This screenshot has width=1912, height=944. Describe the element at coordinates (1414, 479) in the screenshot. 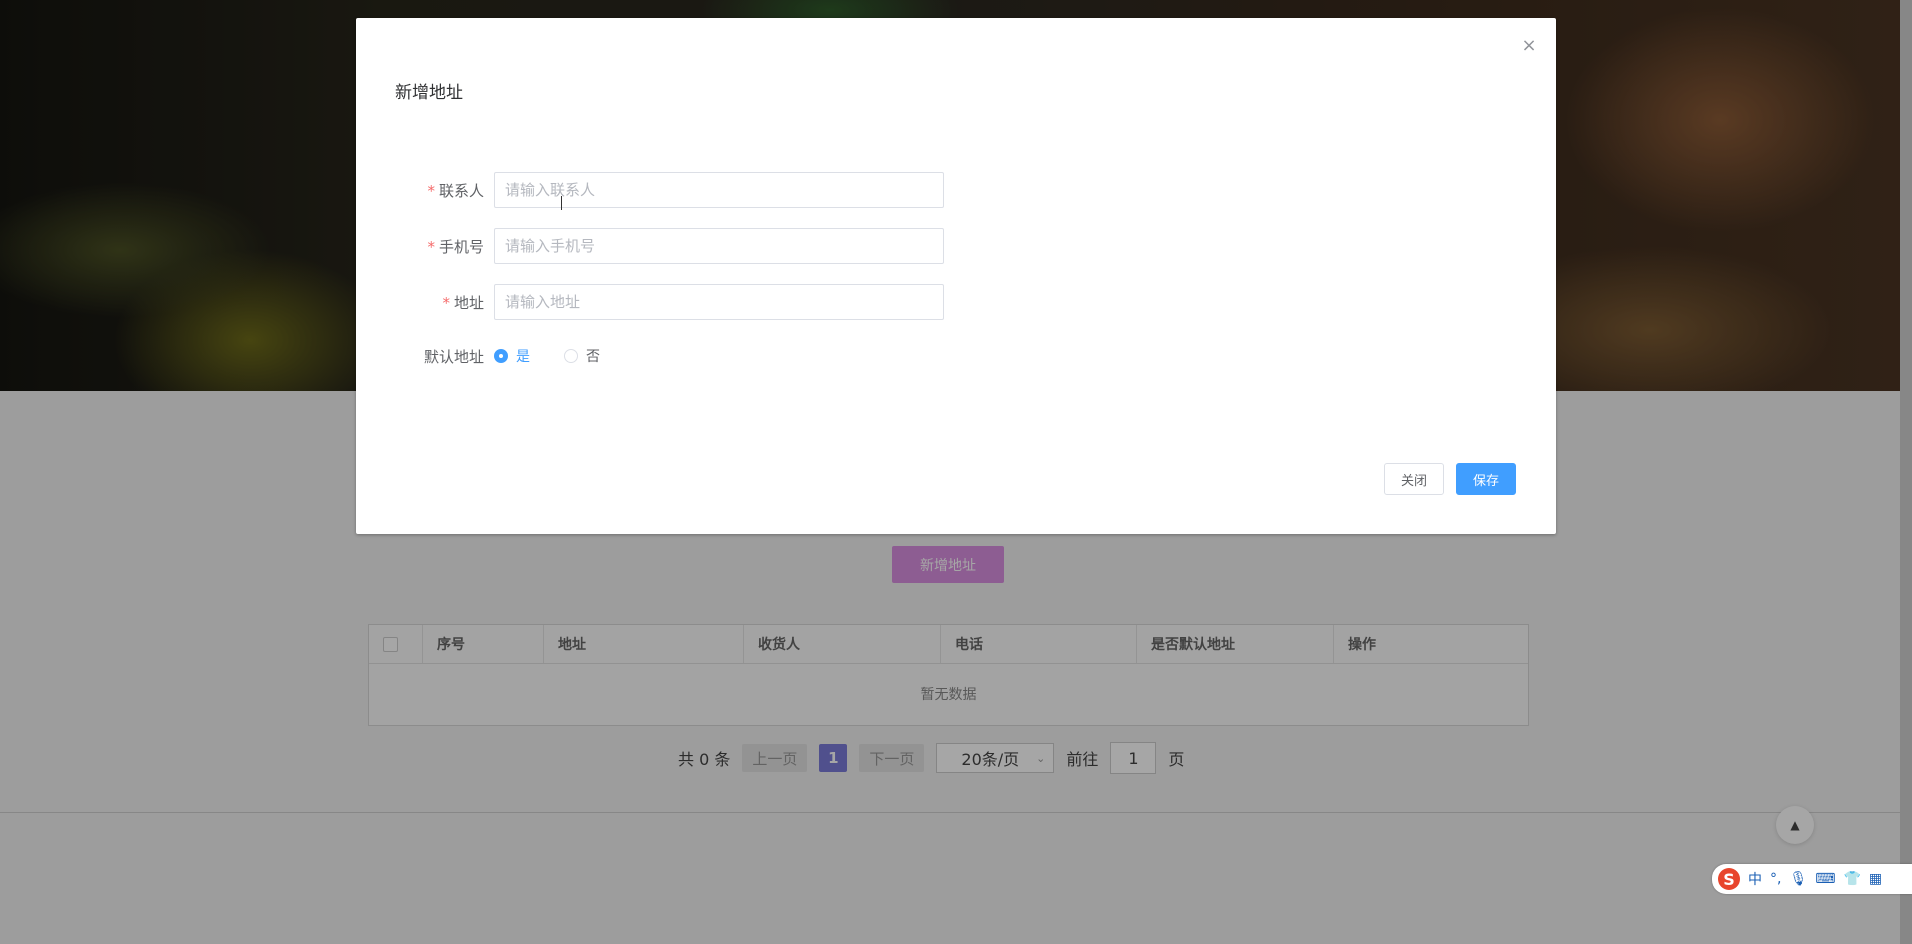

I see `close-button: 关闭` at that location.